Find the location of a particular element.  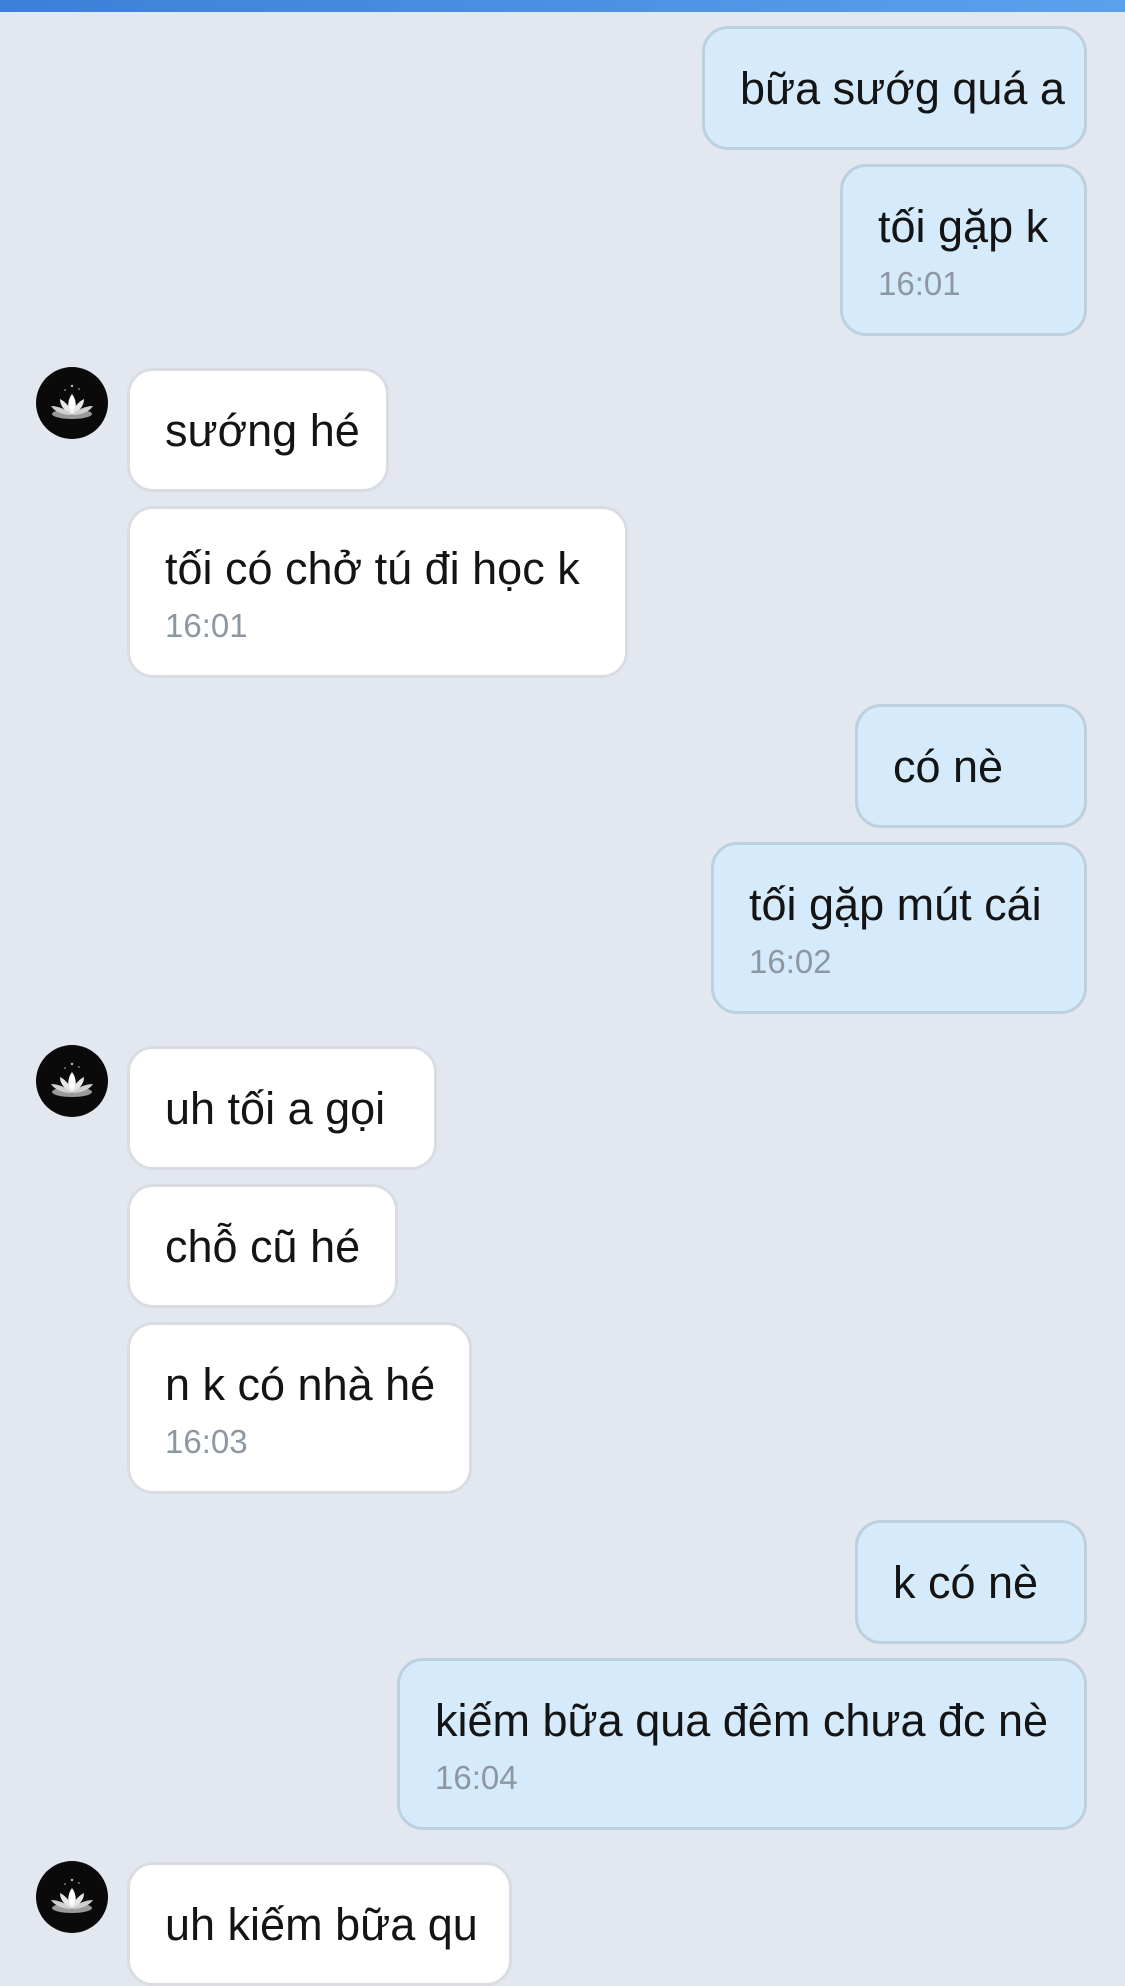

incoming-message-bubble: chỗ cũ hé is located at coordinates (262, 1246).